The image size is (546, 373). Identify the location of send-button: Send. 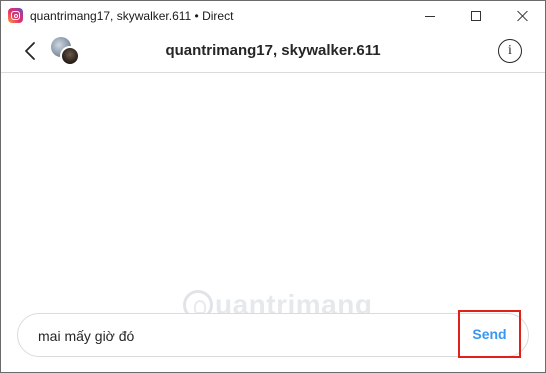
(489, 334).